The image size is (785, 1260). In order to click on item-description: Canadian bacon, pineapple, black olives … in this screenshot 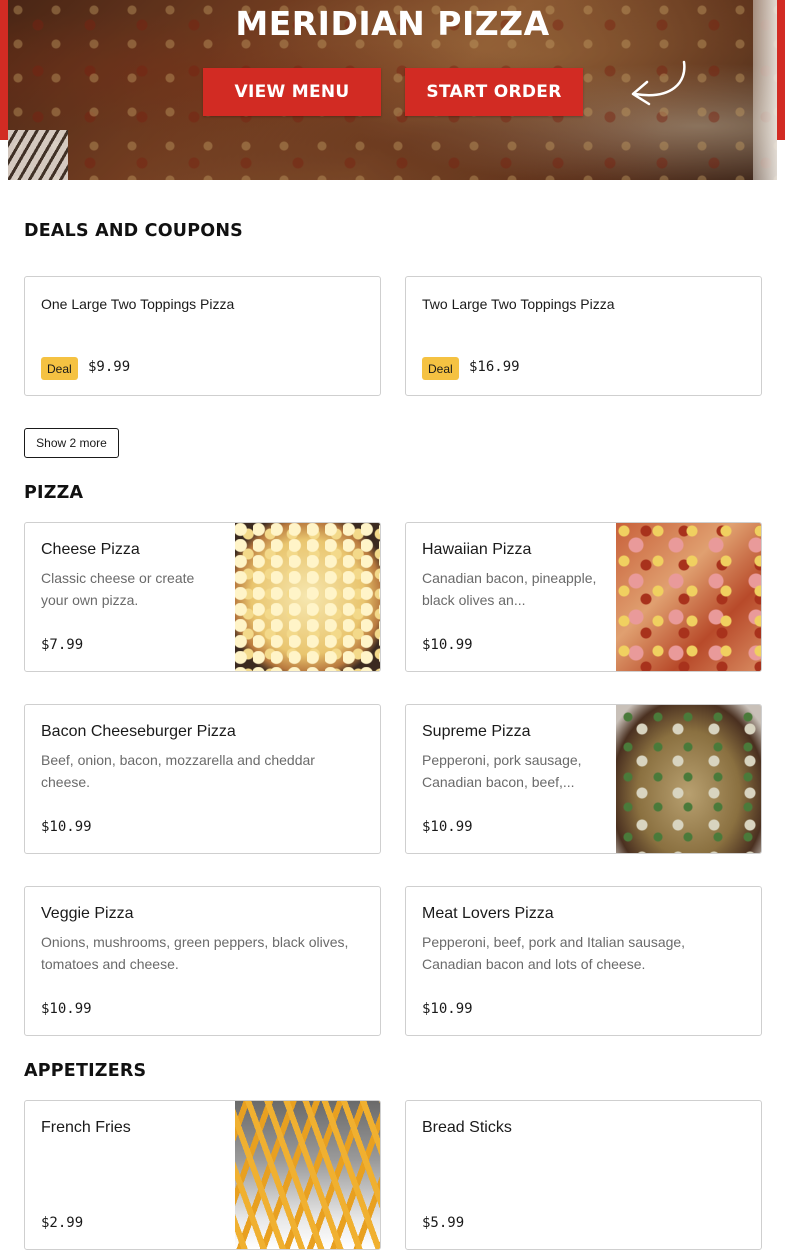, I will do `click(509, 589)`.